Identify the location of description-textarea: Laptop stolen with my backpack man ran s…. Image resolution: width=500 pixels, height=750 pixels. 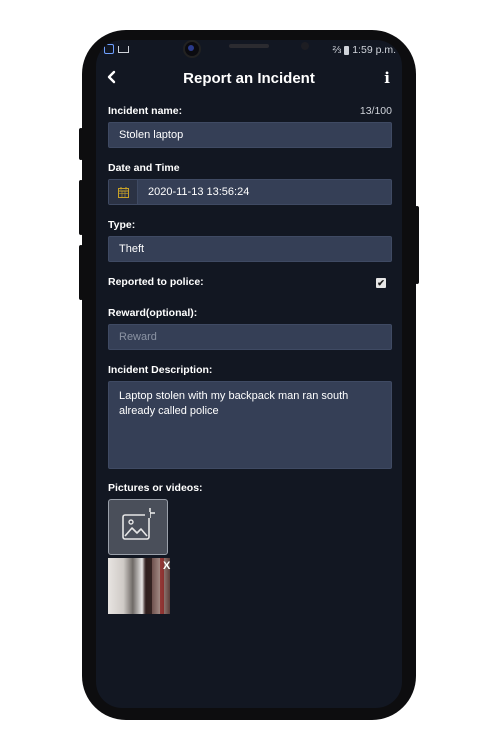
(250, 425).